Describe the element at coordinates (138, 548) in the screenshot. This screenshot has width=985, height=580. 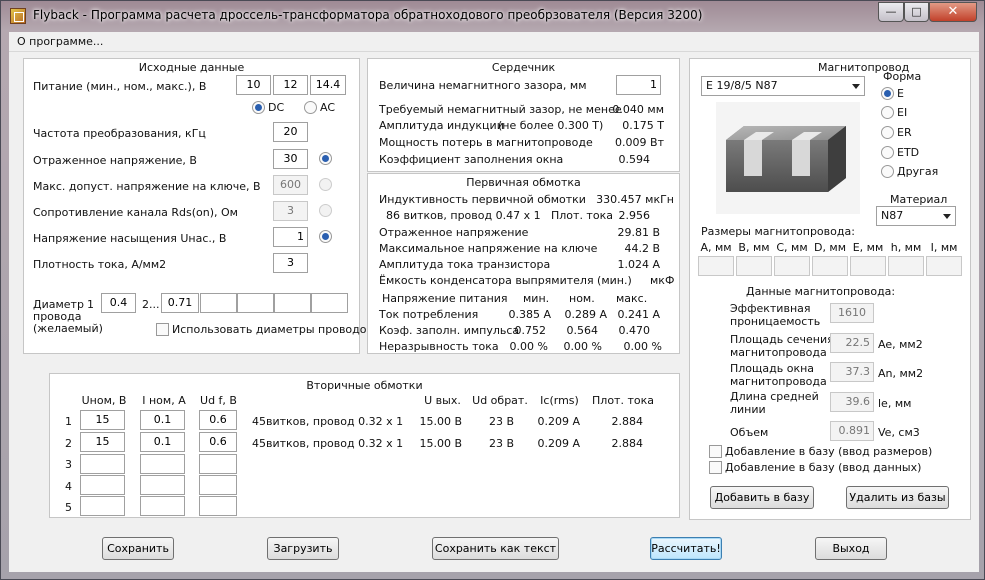
I see `save-button: Сохранить` at that location.